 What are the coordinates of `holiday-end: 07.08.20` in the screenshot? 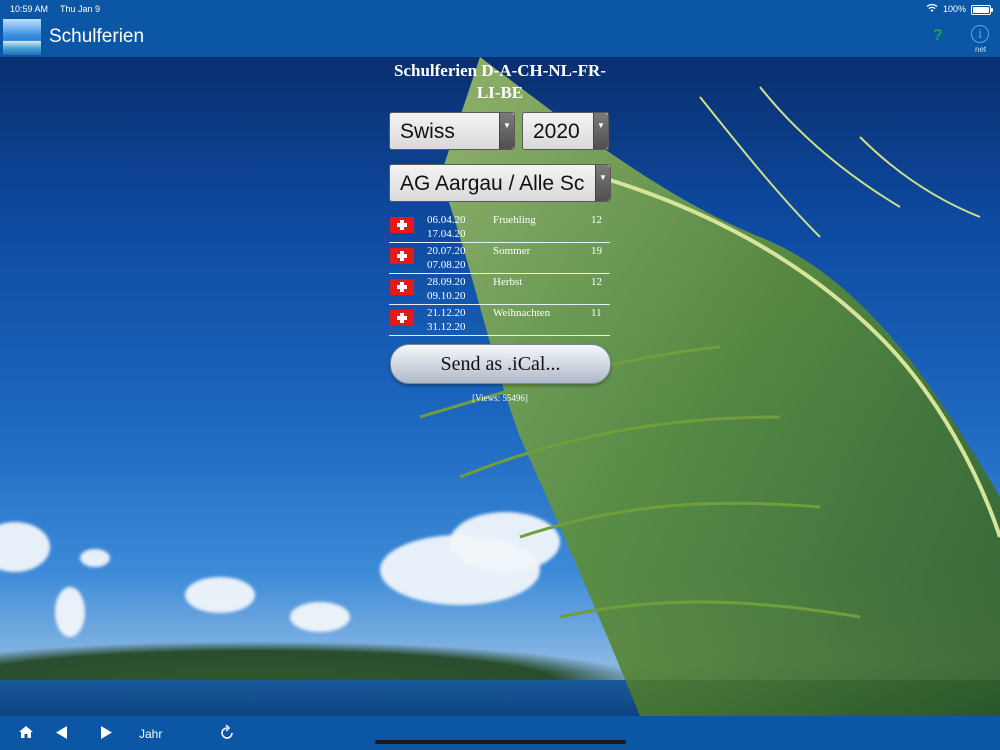 It's located at (446, 265).